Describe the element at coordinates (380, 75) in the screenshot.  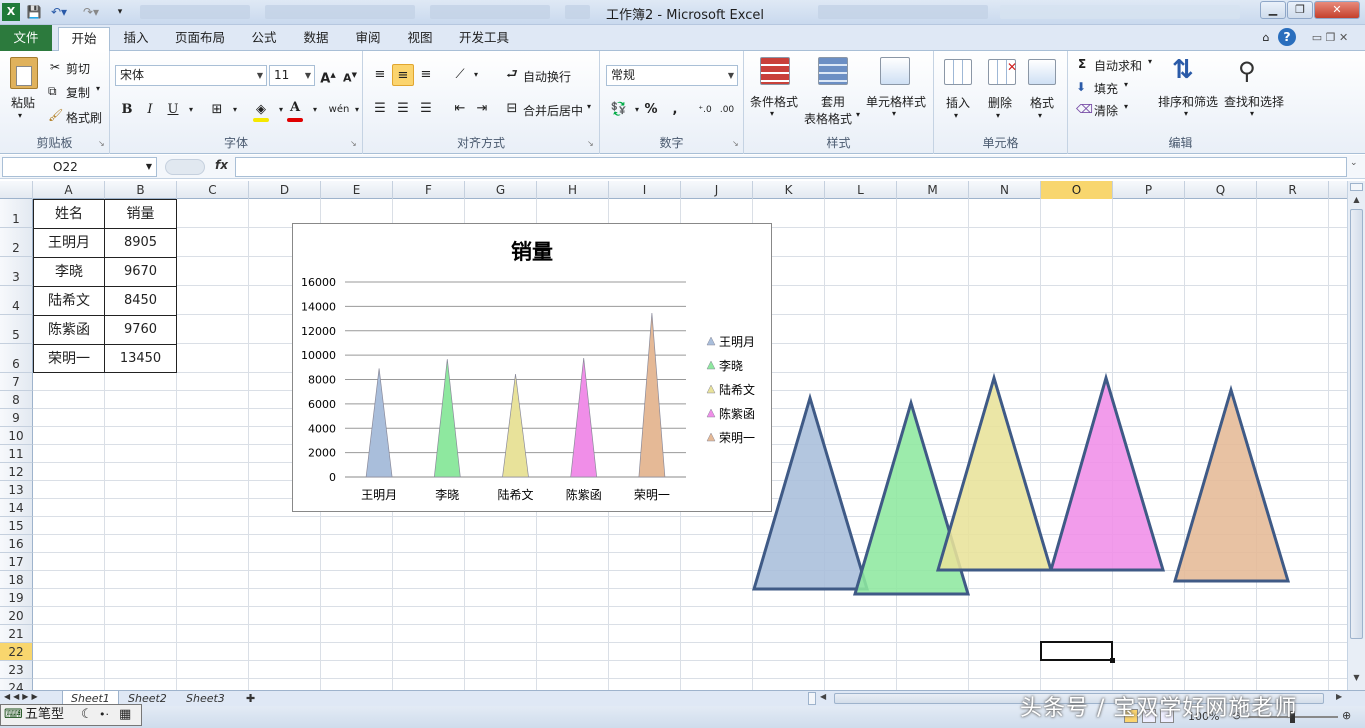
I see `align-top-icon: ≡` at that location.